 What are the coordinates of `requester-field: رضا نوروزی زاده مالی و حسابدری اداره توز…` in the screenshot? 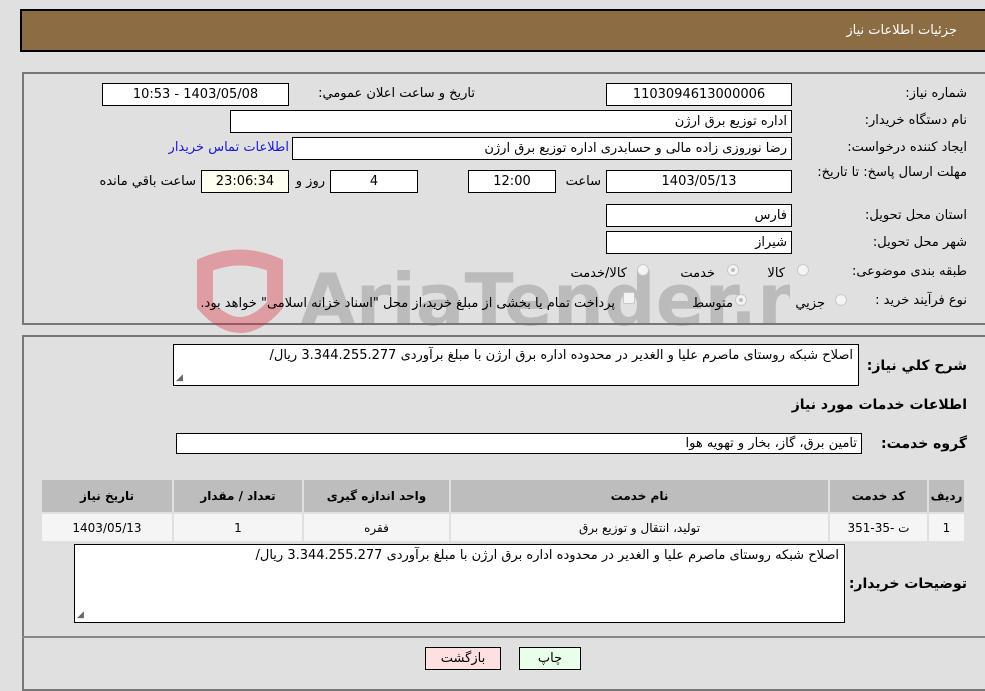 It's located at (542, 148).